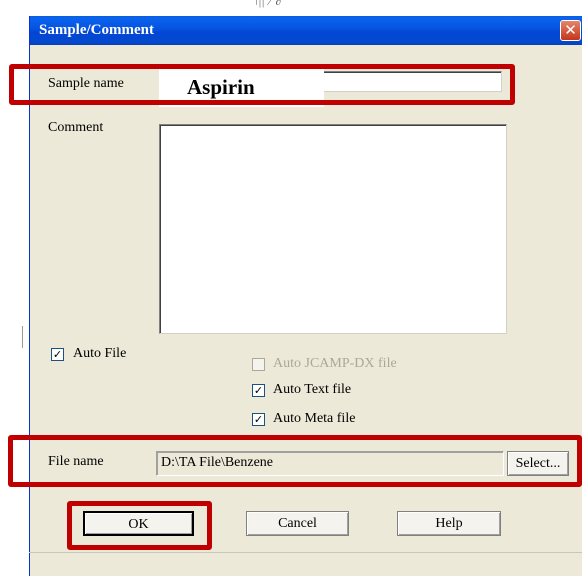  I want to click on dialog-title: Sample/Comment, so click(96, 30).